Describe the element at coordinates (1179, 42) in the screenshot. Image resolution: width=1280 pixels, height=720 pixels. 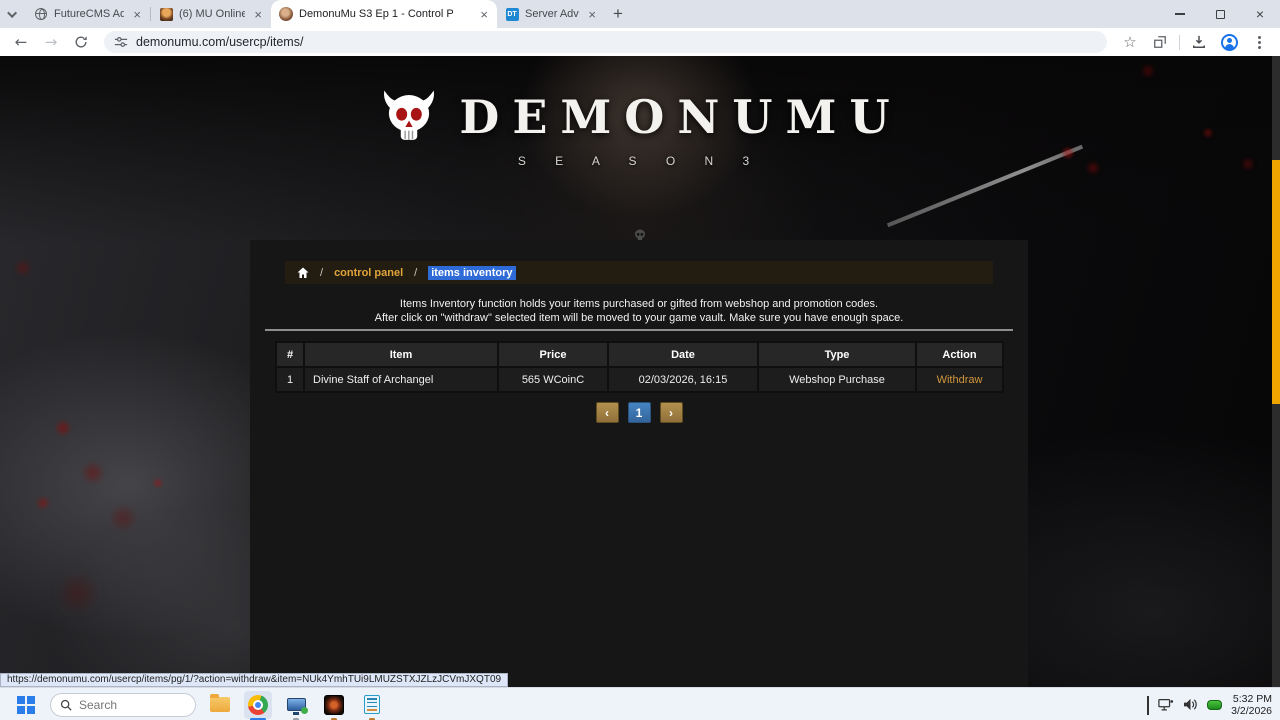
I see `toolbar-divider` at that location.